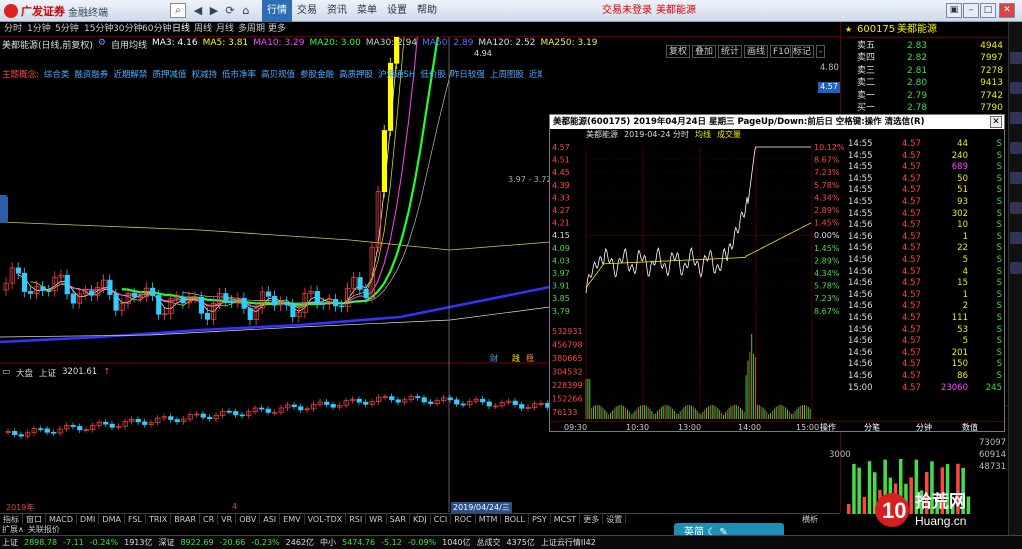  Describe the element at coordinates (427, 11) in the screenshot. I see `menu-help: 帮助` at that location.